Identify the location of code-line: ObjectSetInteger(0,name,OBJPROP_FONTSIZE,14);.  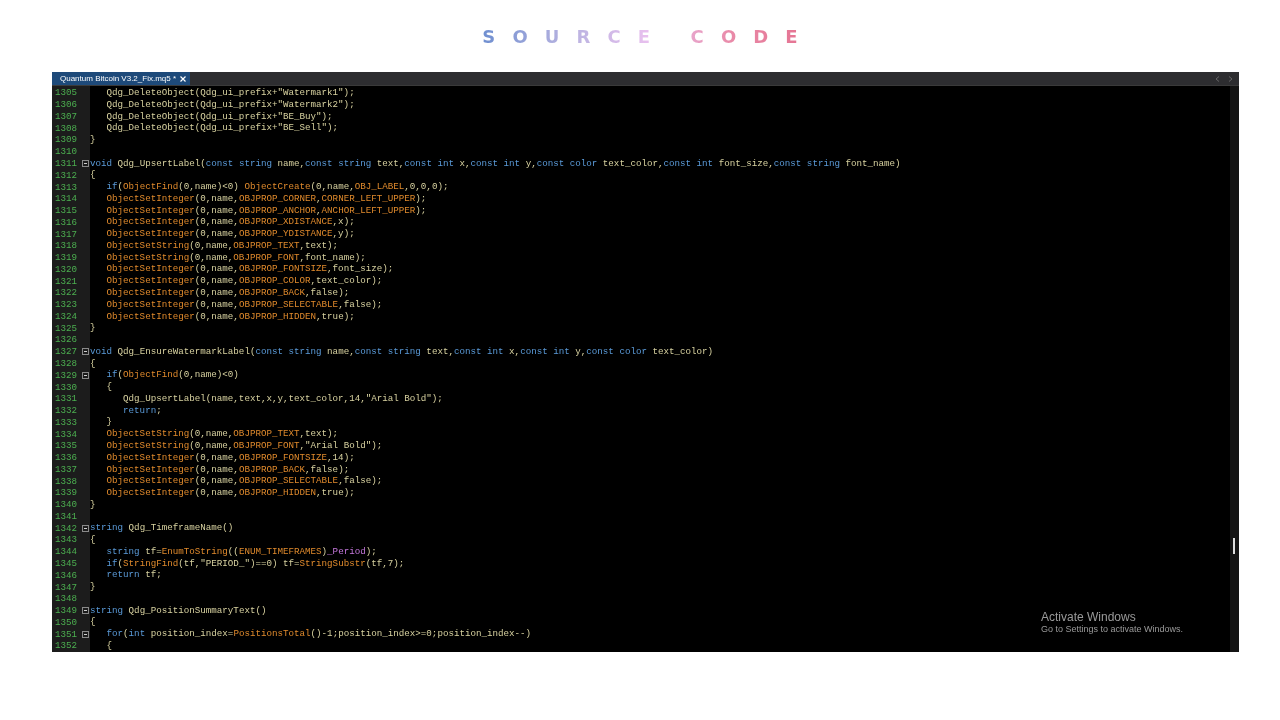
(230, 457).